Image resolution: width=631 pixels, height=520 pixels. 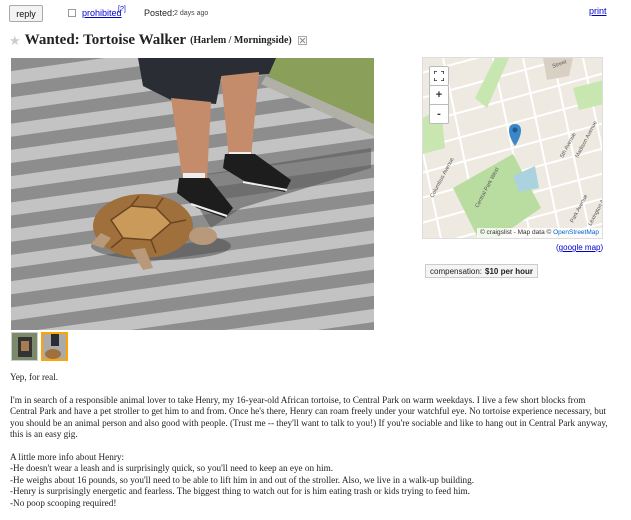 I want to click on print-link: print, so click(x=598, y=11).